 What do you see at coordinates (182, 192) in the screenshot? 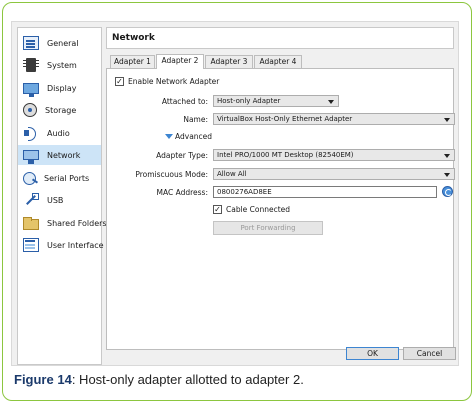
I see `mac-address-label: MAC Address:` at bounding box center [182, 192].